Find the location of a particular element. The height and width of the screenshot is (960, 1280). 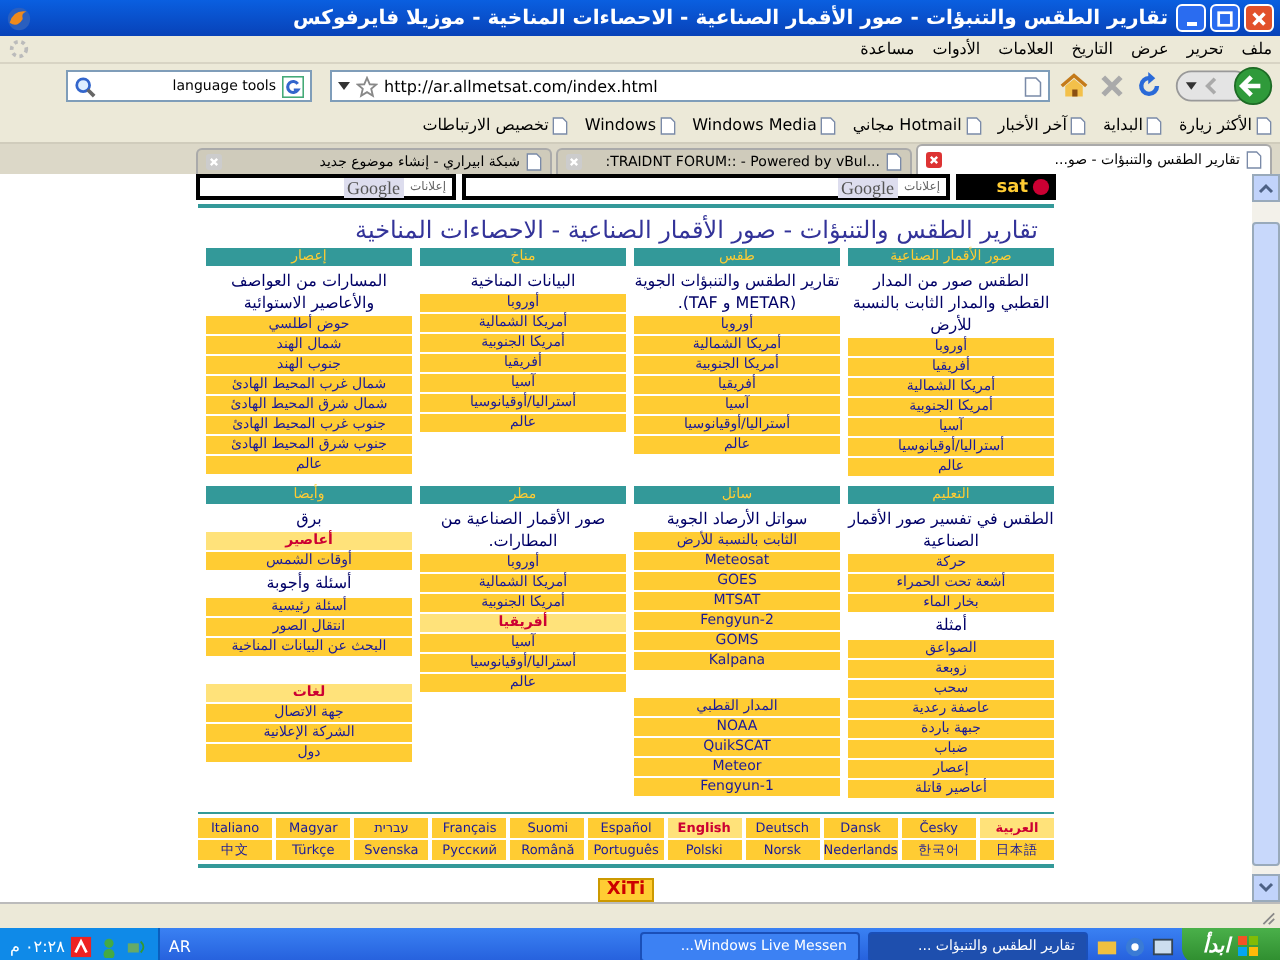

menu-item: عرض is located at coordinates (1149, 49).